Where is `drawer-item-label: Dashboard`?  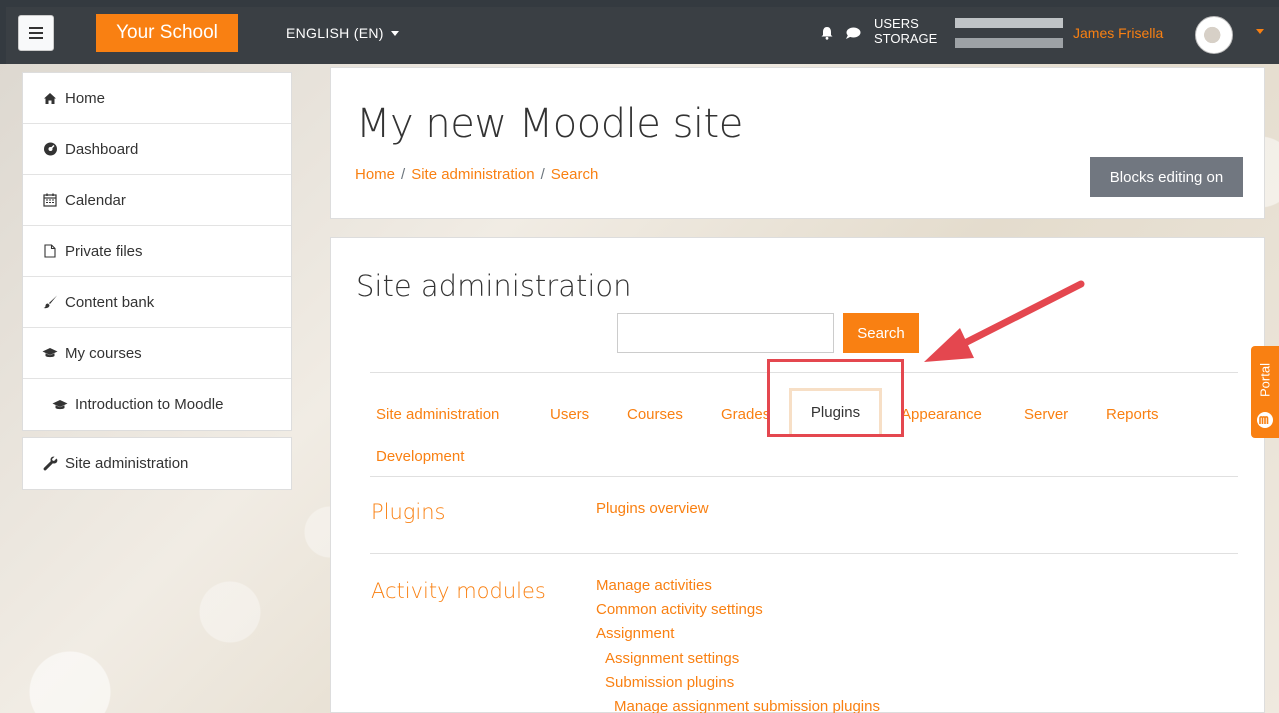
drawer-item-label: Dashboard is located at coordinates (102, 149).